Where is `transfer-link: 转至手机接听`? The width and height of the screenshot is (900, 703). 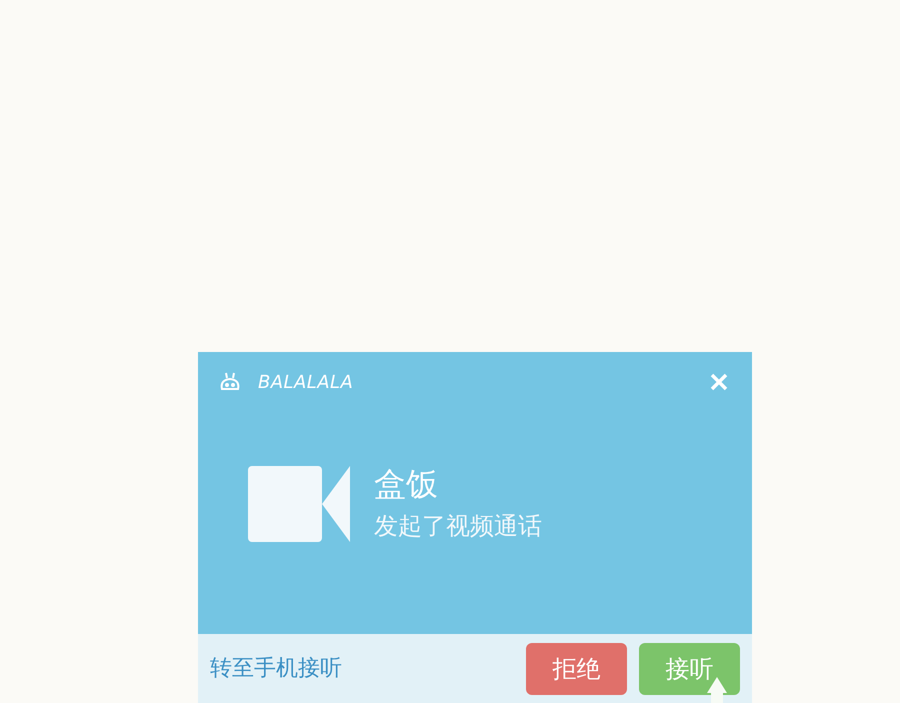
transfer-link: 转至手机接听 is located at coordinates (276, 668).